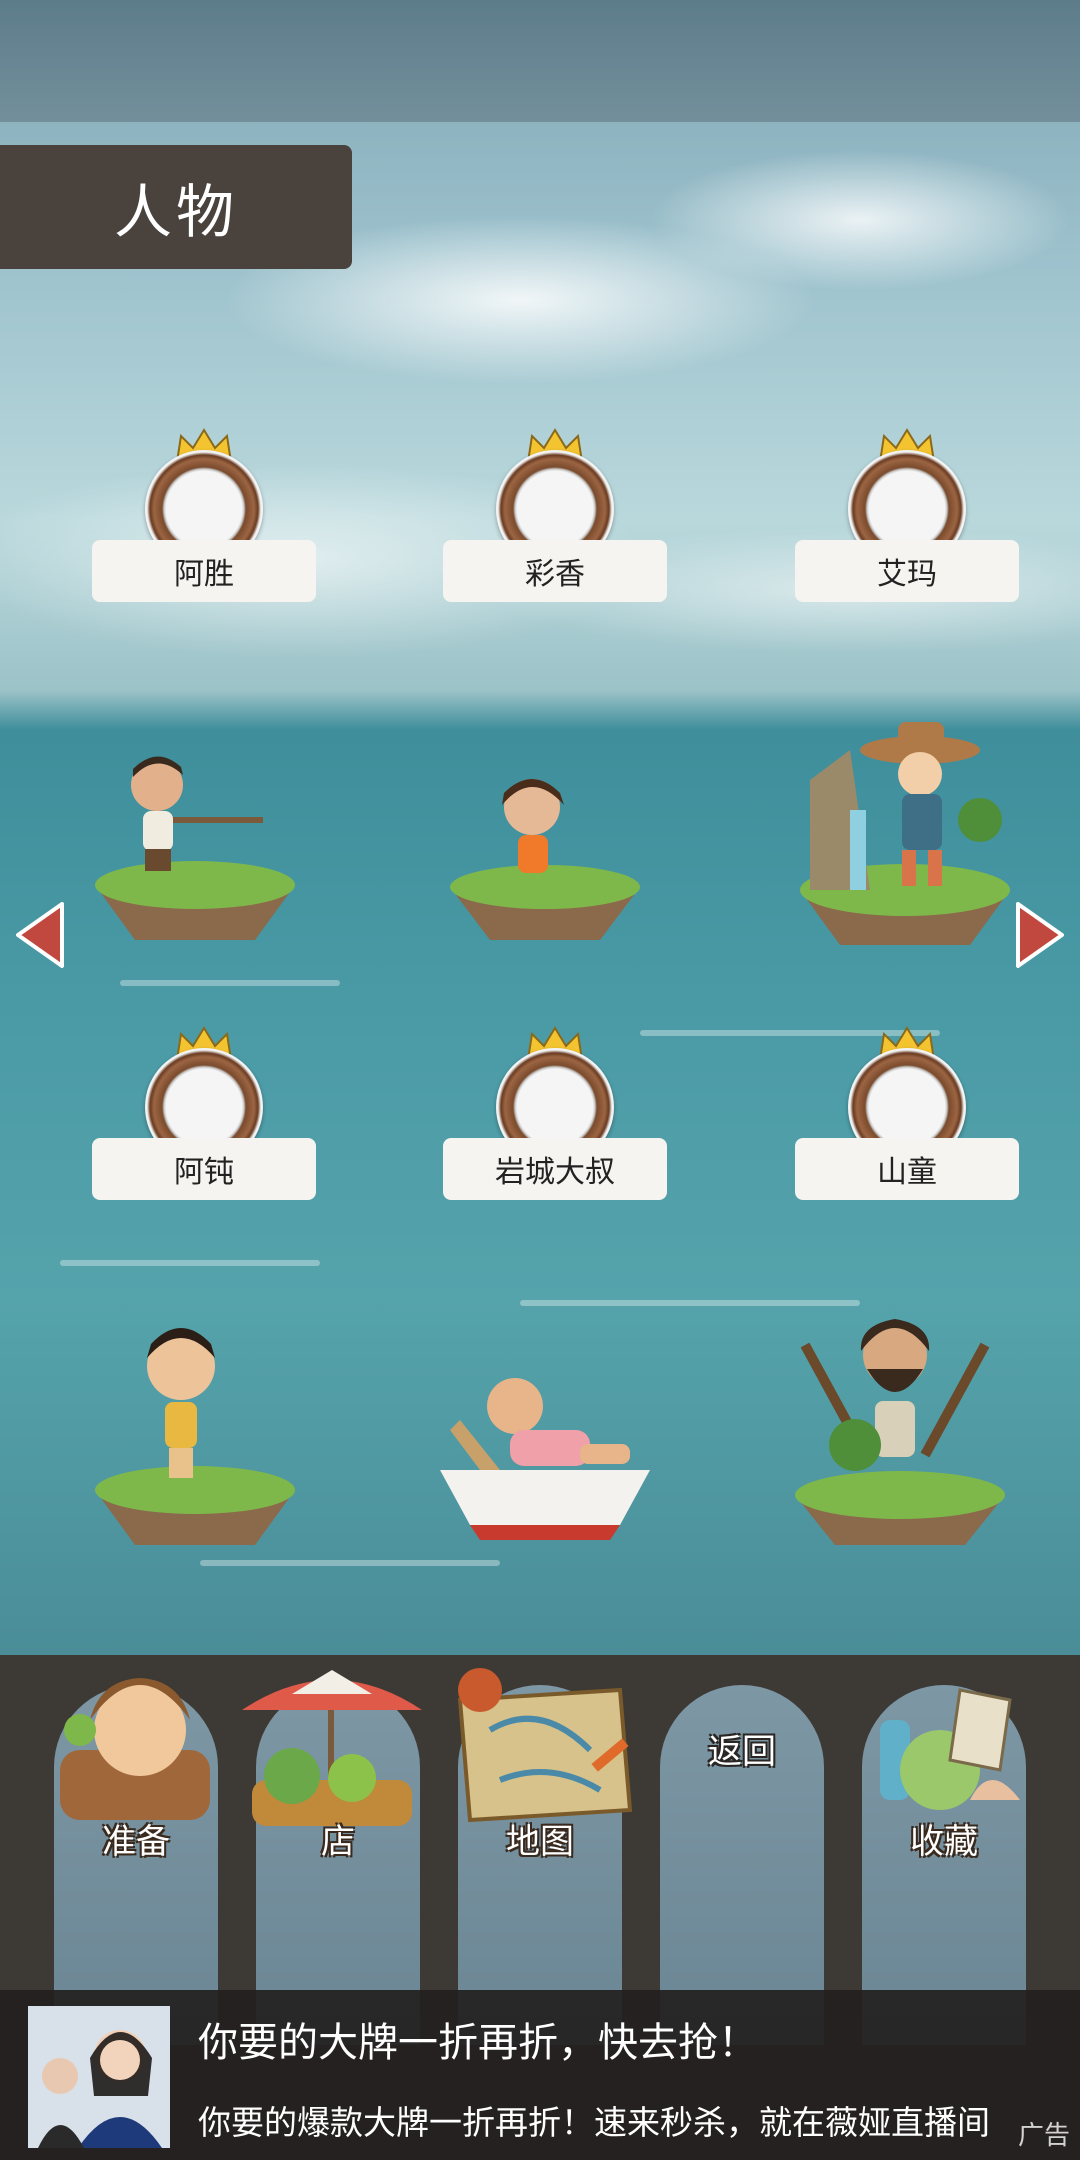 This screenshot has height=2160, width=1080. Describe the element at coordinates (907, 571) in the screenshot. I see `character-name: 艾玛` at that location.